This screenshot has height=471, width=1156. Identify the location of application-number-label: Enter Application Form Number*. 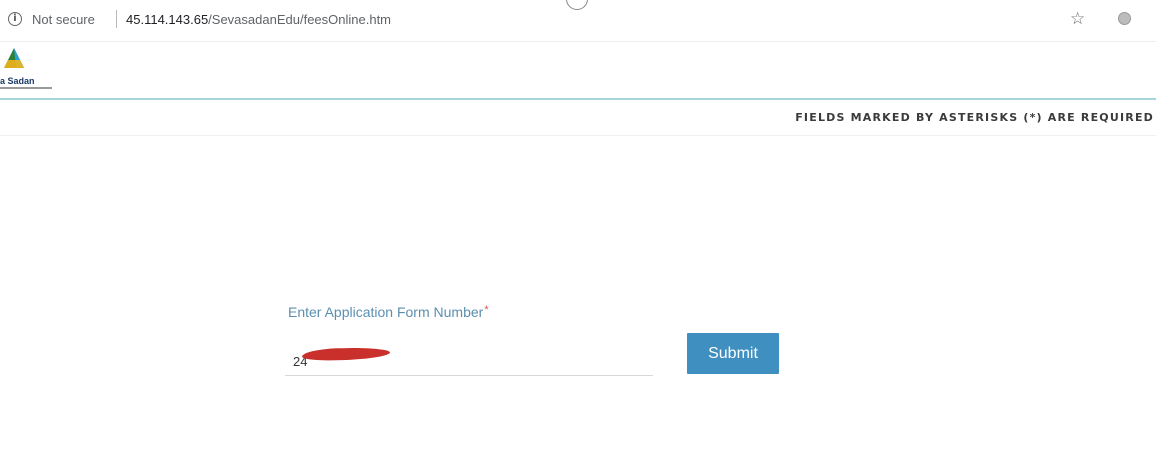
(388, 312).